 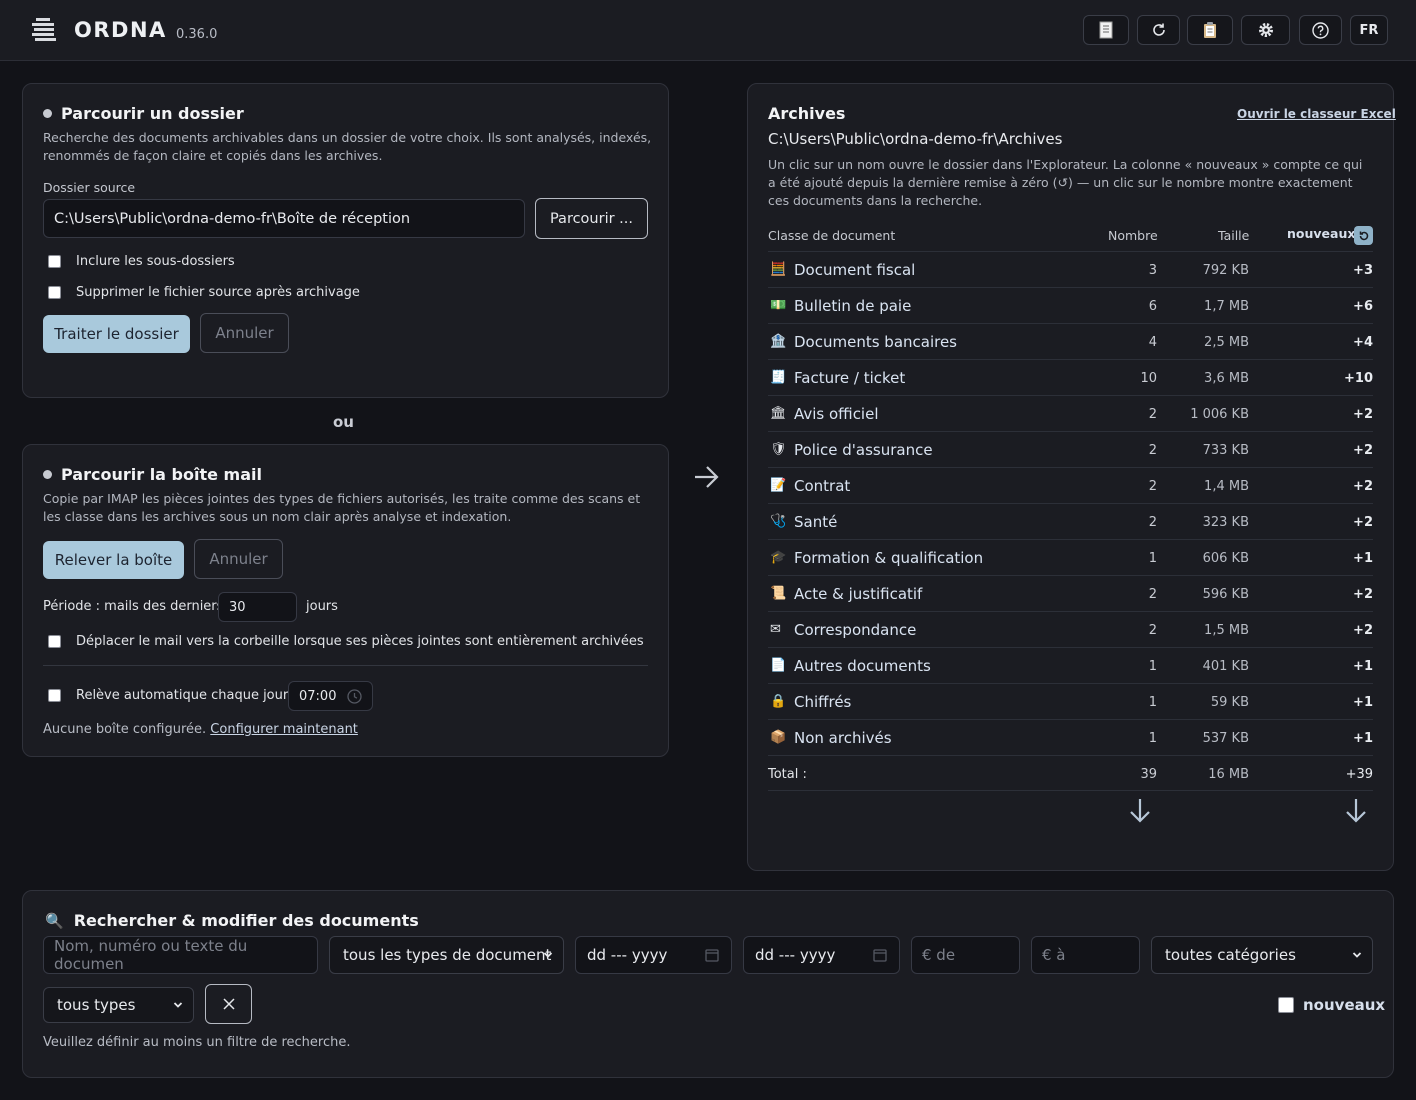 I want to click on date-to-input: dd --- yyyy, so click(x=821, y=955).